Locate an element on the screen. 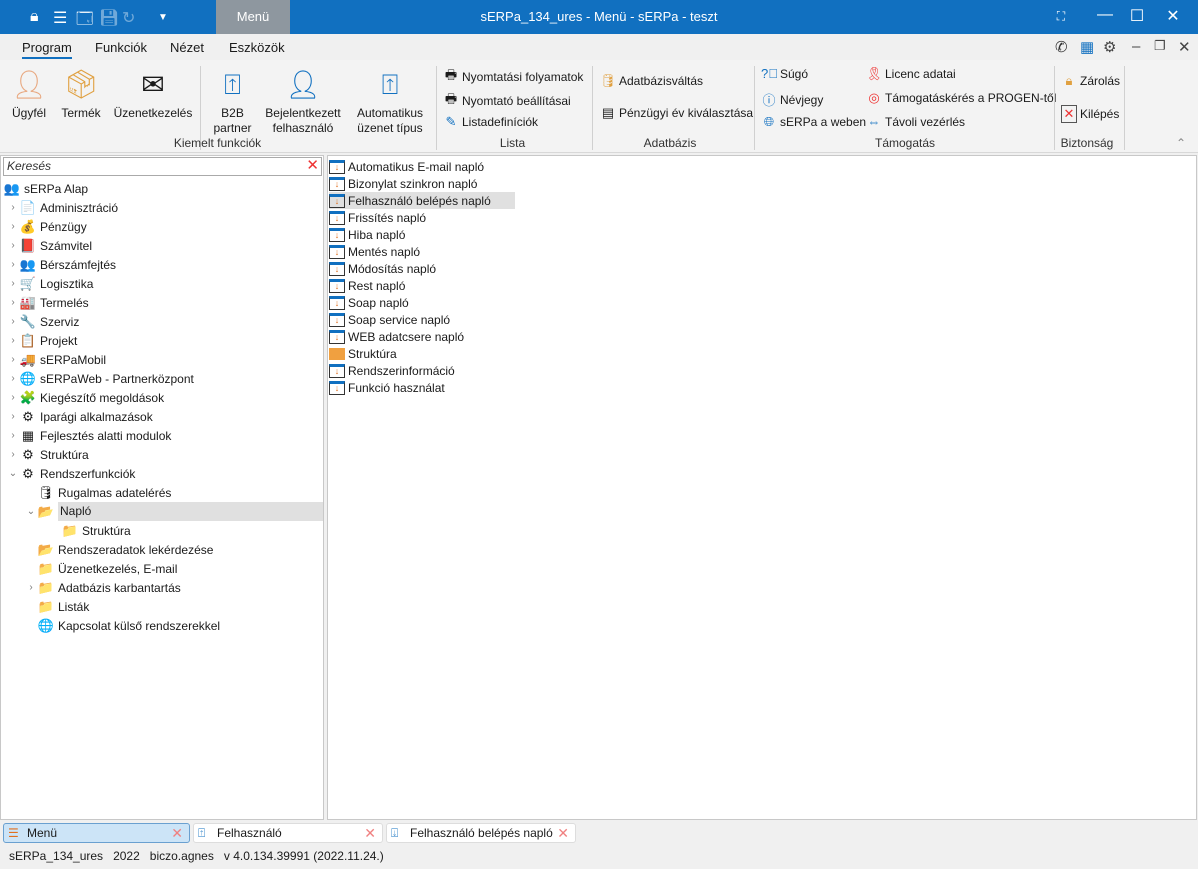 This screenshot has height=869, width=1198. tree-item: 📂 Rendszeradatok lekérdezése is located at coordinates (162, 549).